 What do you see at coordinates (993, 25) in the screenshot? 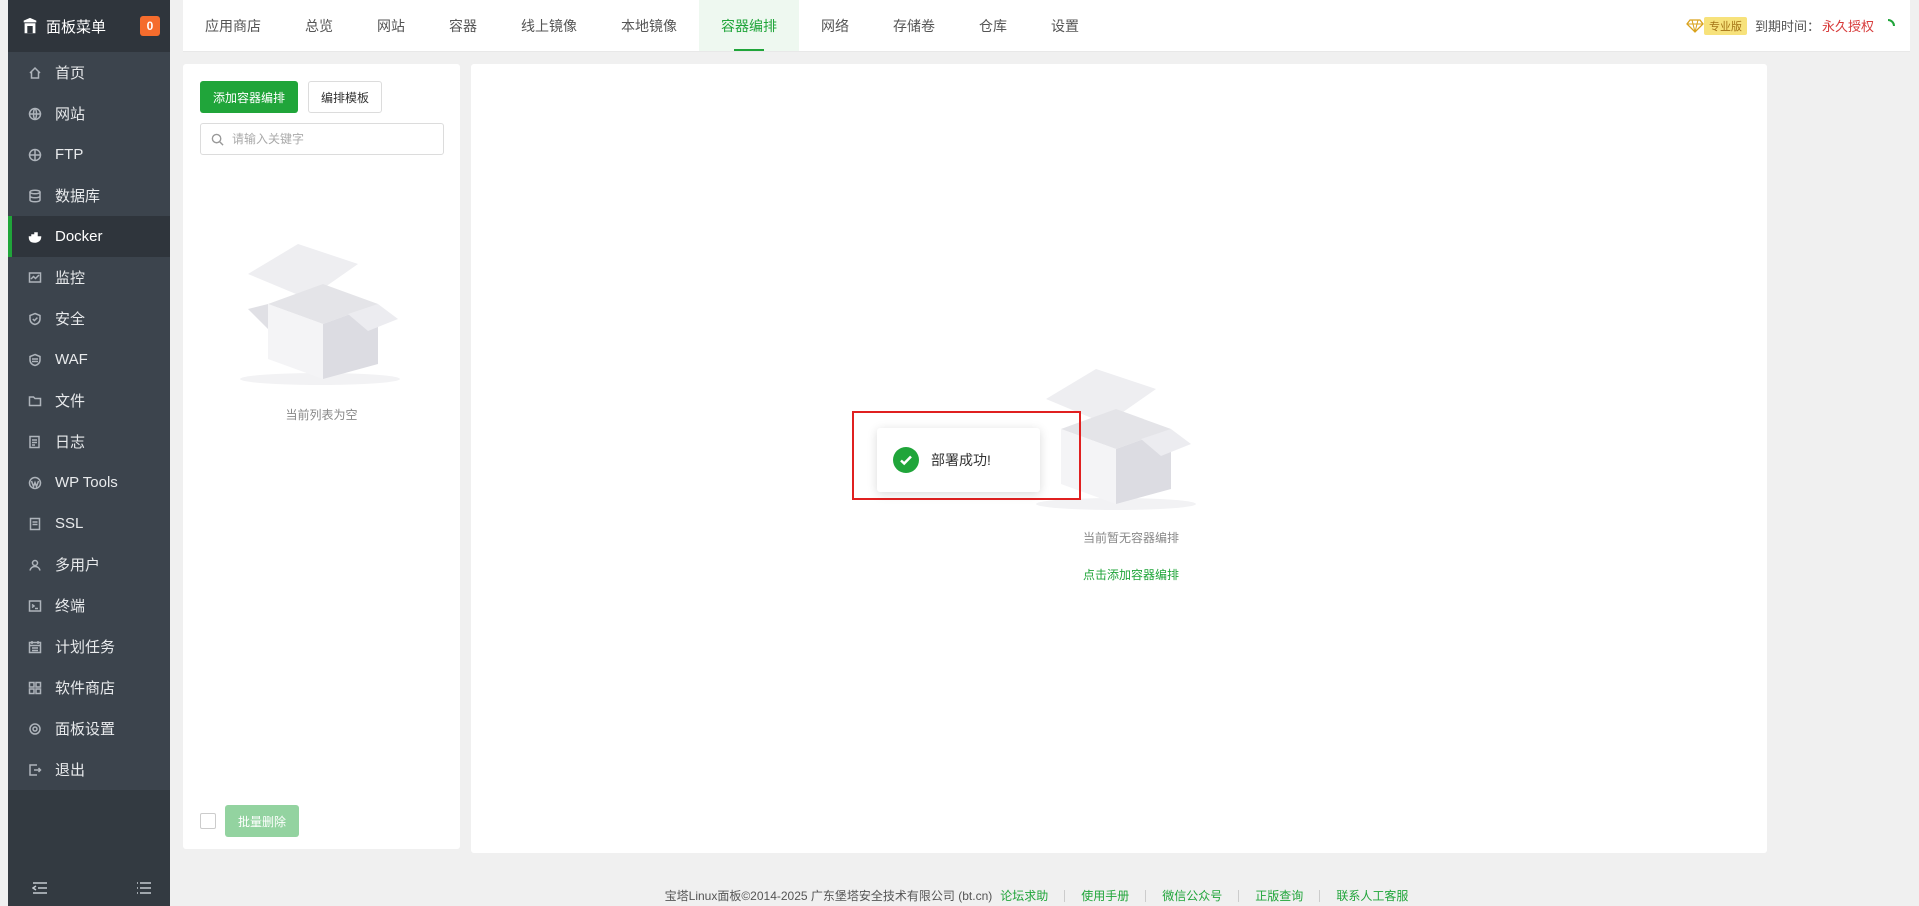
I see `tab-9: 仓库` at bounding box center [993, 25].